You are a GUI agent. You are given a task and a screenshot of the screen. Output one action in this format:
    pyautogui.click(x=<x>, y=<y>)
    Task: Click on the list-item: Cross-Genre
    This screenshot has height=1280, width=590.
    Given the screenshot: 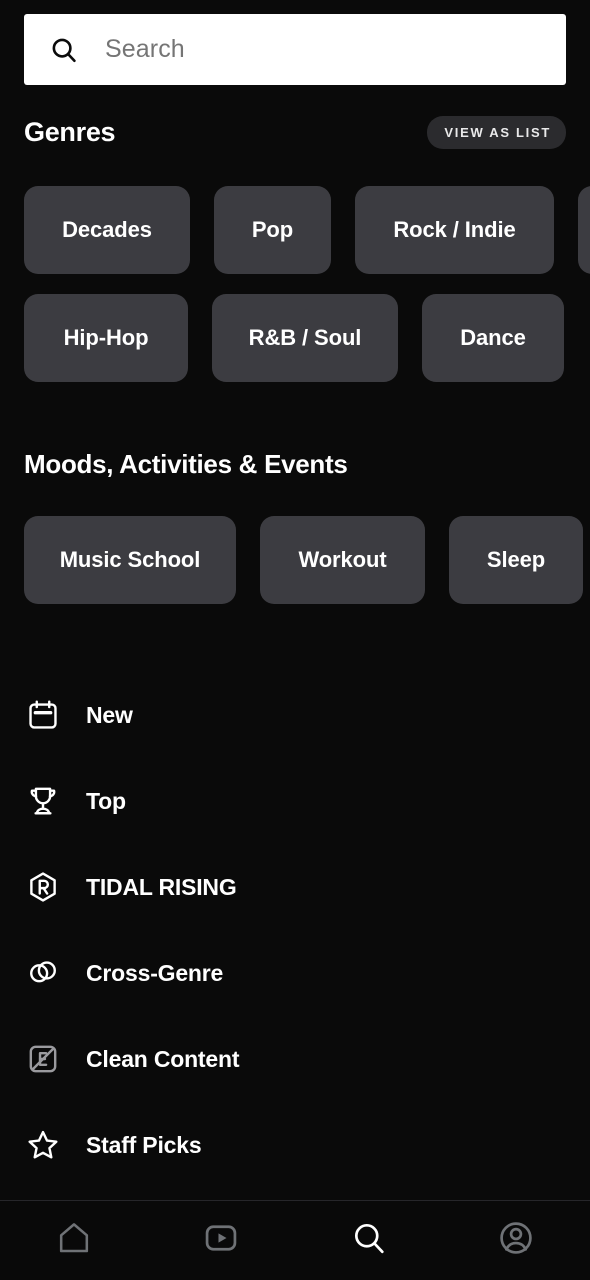 What is the action you would take?
    pyautogui.click(x=295, y=973)
    